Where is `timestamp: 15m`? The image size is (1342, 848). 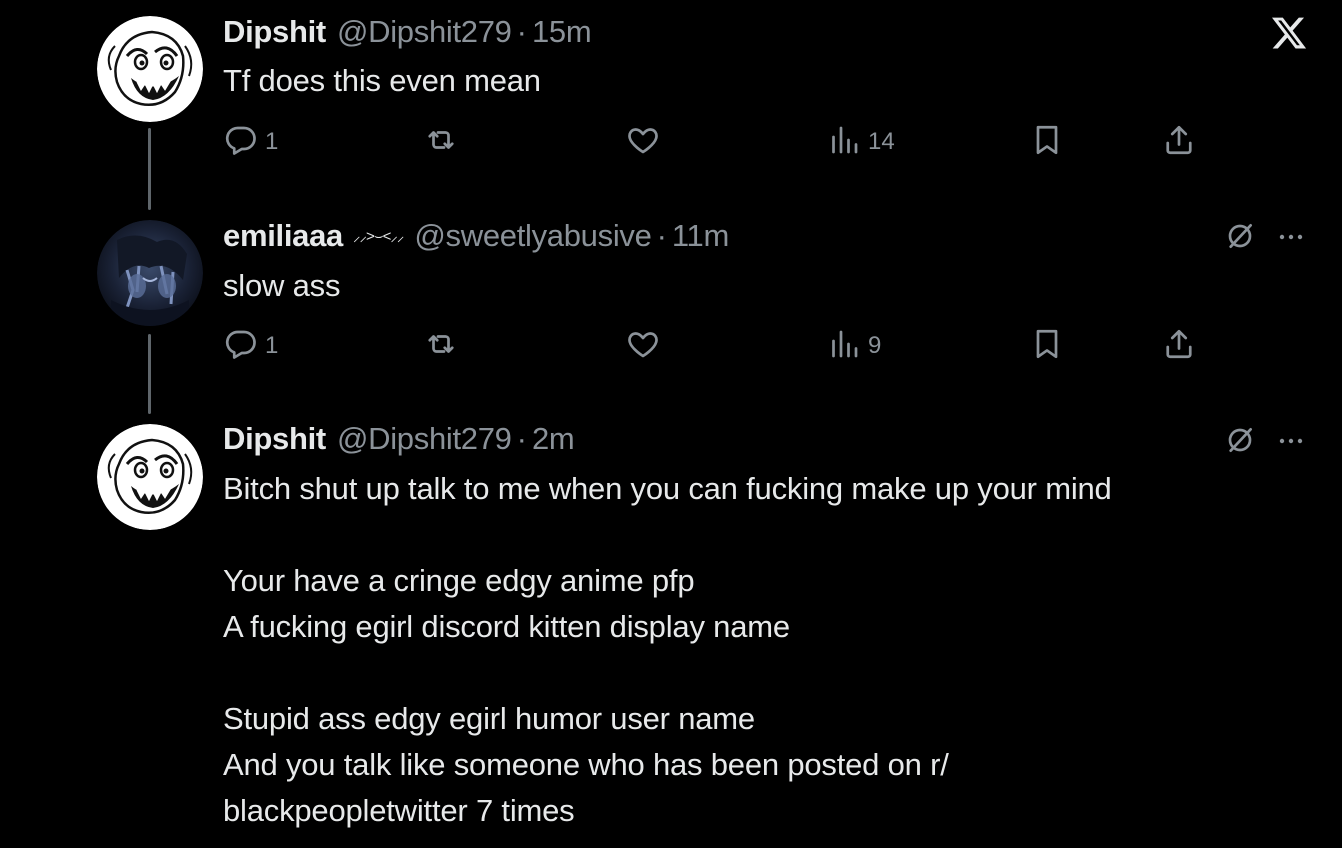 timestamp: 15m is located at coordinates (562, 32).